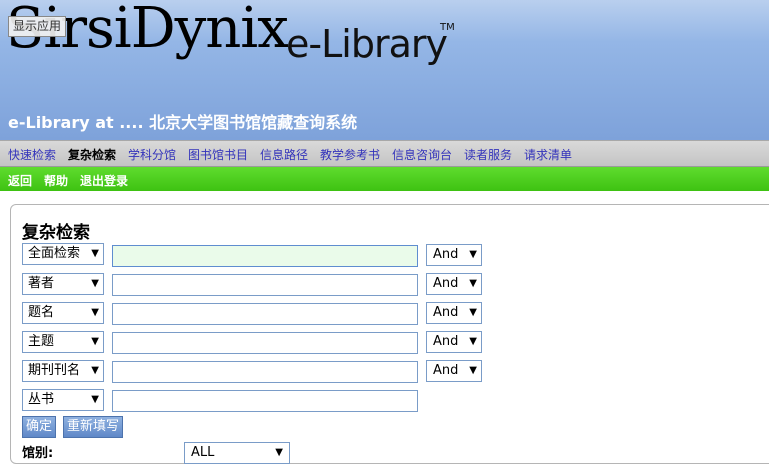 The image size is (769, 464). What do you see at coordinates (63, 342) in the screenshot?
I see `field-select-4: 主题 ▼` at bounding box center [63, 342].